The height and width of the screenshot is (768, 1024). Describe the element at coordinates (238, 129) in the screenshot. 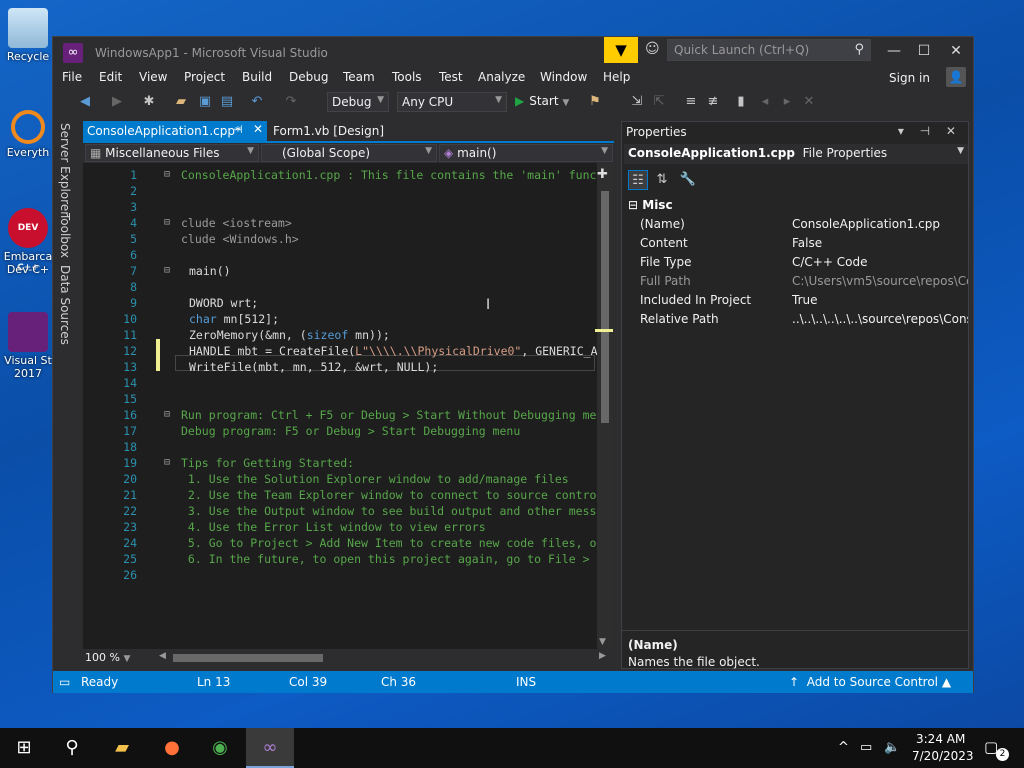

I see `pin-icon: ⊣` at that location.